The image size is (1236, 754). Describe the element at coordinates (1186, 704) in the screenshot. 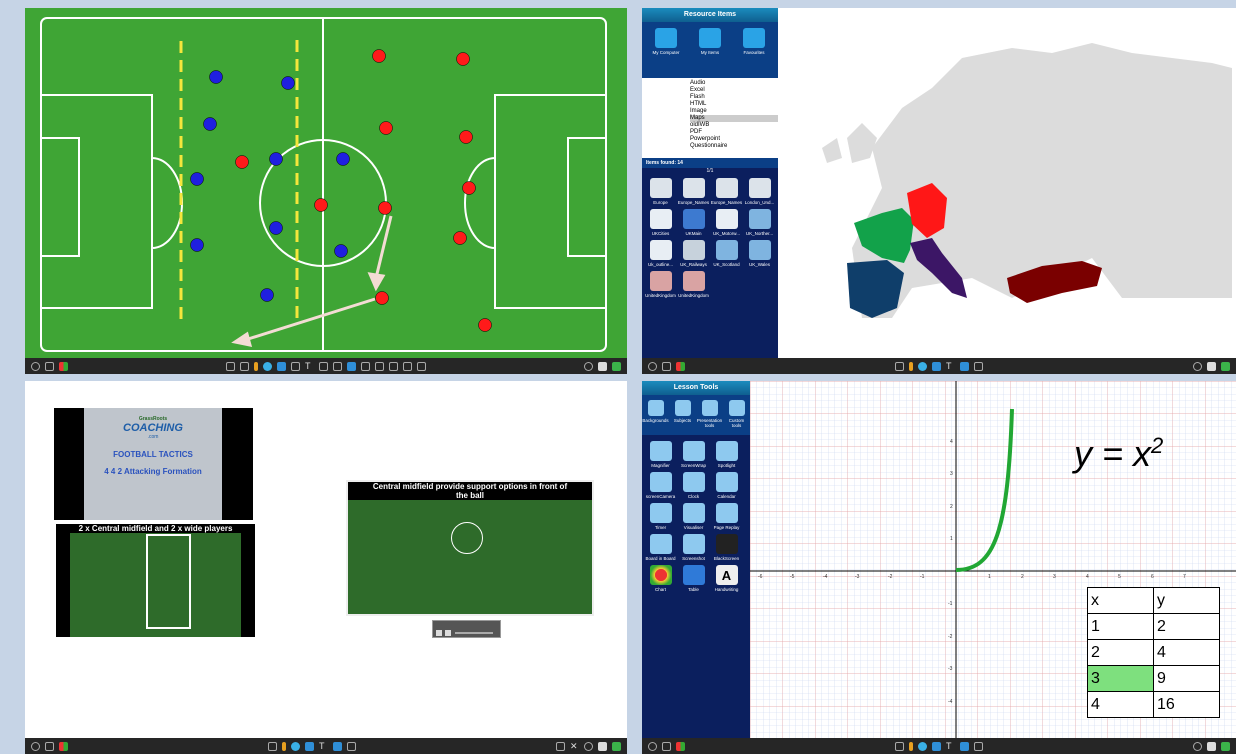

I see `table-cell: 16` at that location.